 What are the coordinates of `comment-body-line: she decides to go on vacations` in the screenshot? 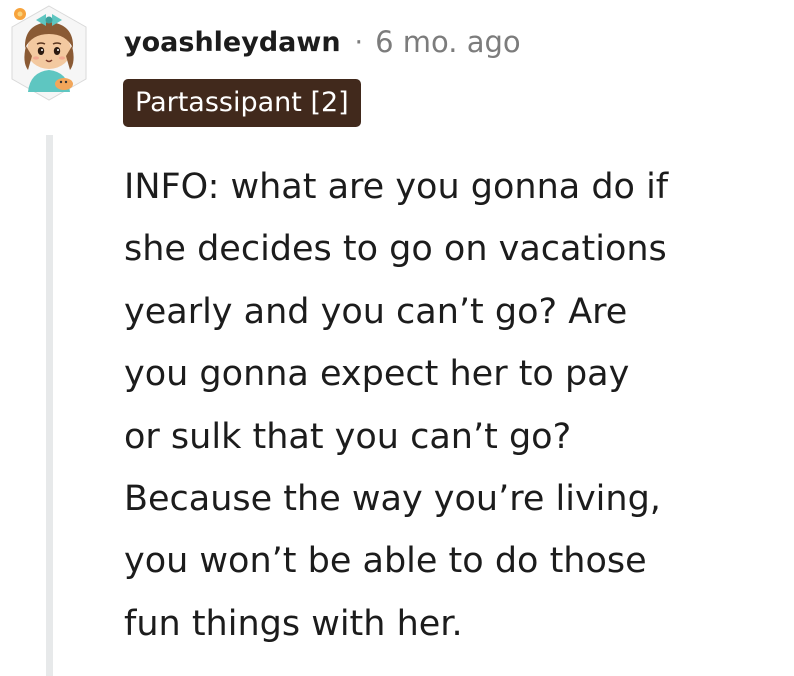 It's located at (395, 249).